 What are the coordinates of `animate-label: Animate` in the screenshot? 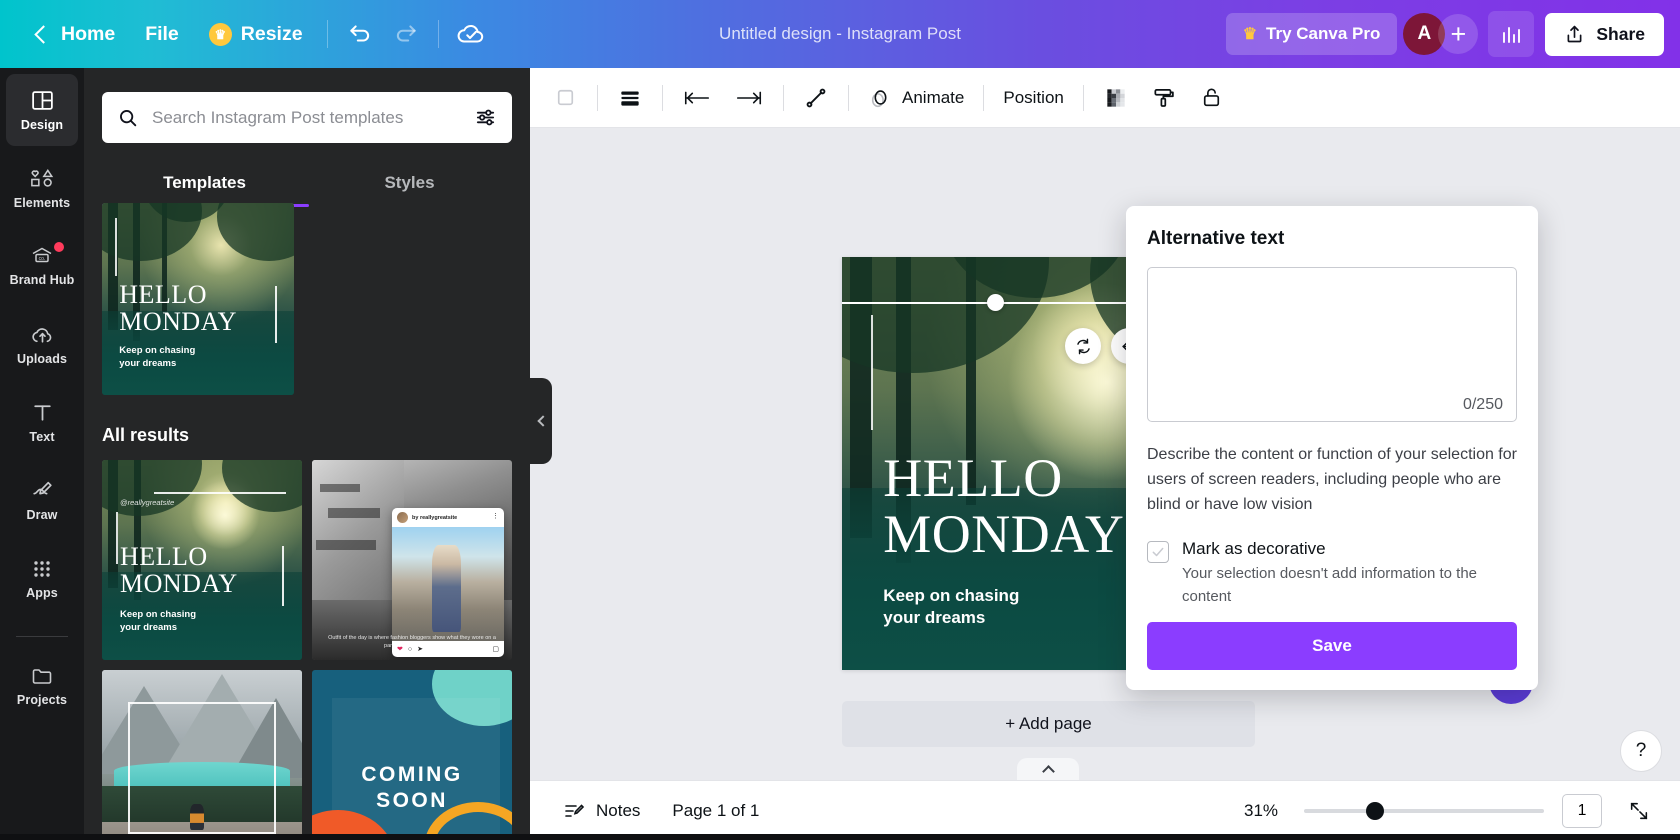 It's located at (933, 97).